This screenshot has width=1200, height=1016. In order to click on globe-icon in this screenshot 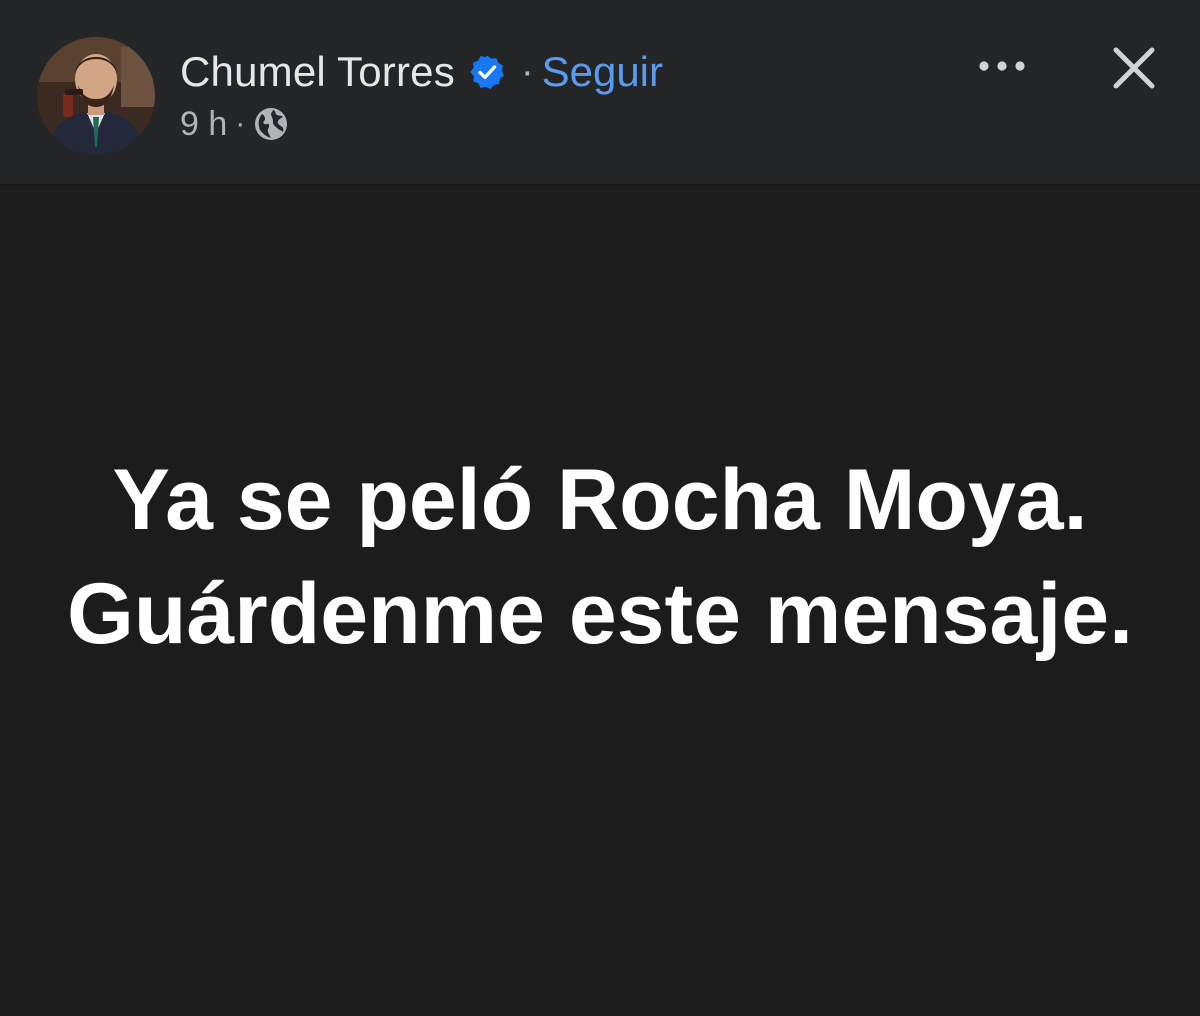, I will do `click(271, 124)`.